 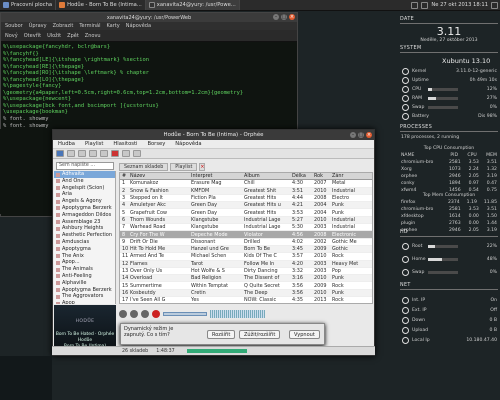 I want to click on terminal-titlebar: xanavita24@yury: /usr/PowerWeb – □ ×, so click(x=149, y=17).